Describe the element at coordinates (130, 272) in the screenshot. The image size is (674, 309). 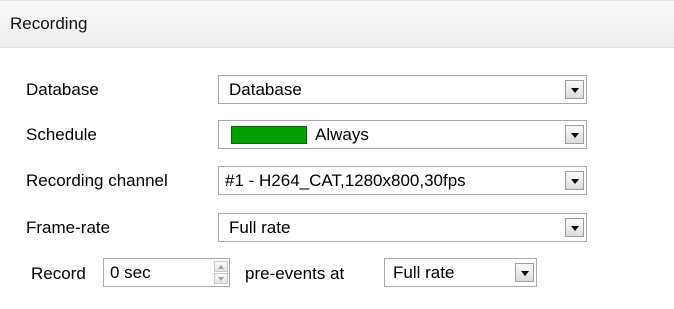
I see `pre-event-duration-value: 0 sec` at that location.